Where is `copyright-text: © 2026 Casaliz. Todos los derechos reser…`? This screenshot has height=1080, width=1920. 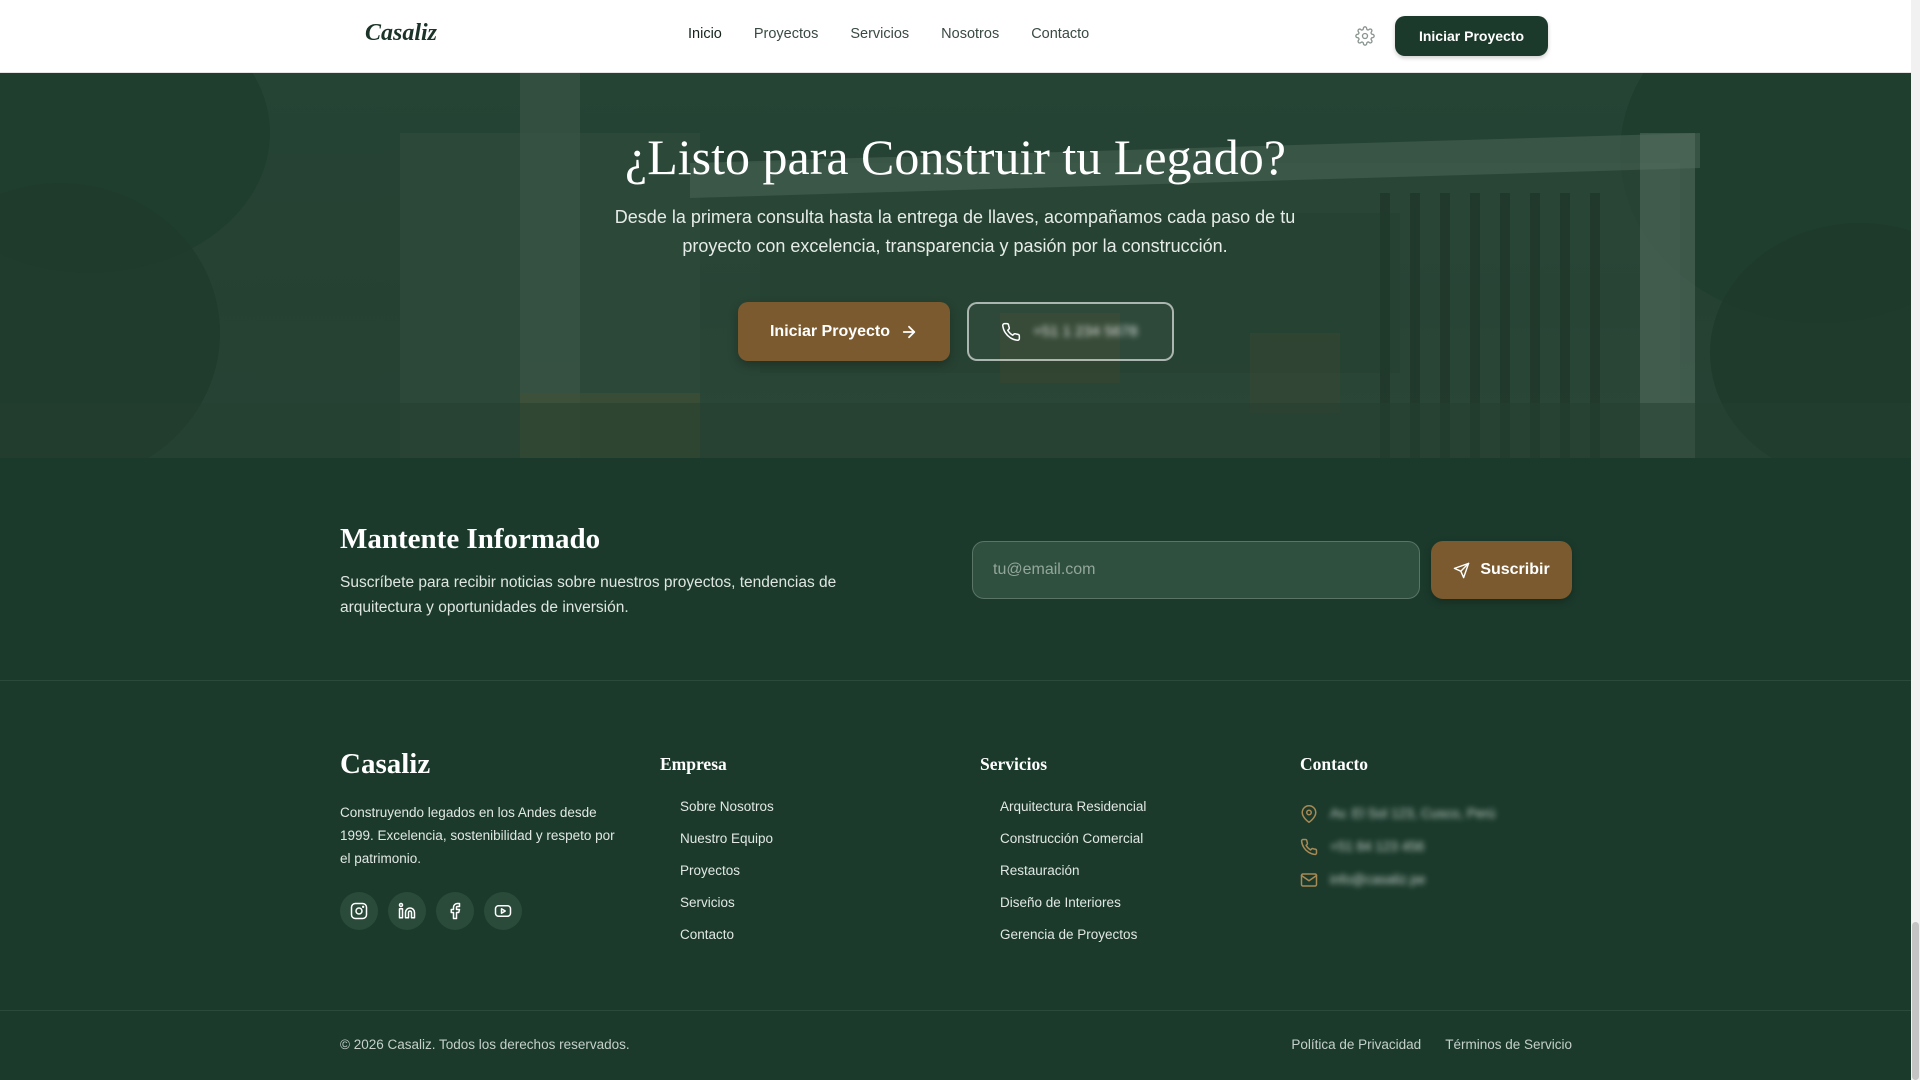 copyright-text: © 2026 Casaliz. Todos los derechos reser… is located at coordinates (485, 1044).